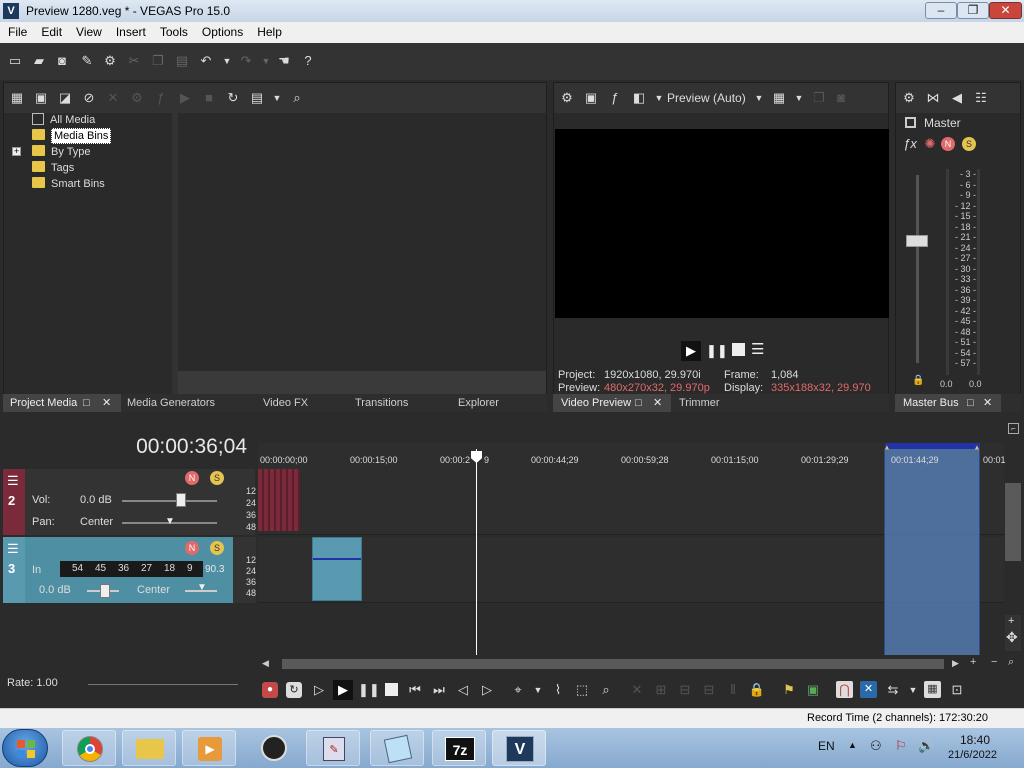 Image resolution: width=1024 pixels, height=768 pixels. Describe the element at coordinates (910, 122) in the screenshot. I see `master-enable-checkbox` at that location.